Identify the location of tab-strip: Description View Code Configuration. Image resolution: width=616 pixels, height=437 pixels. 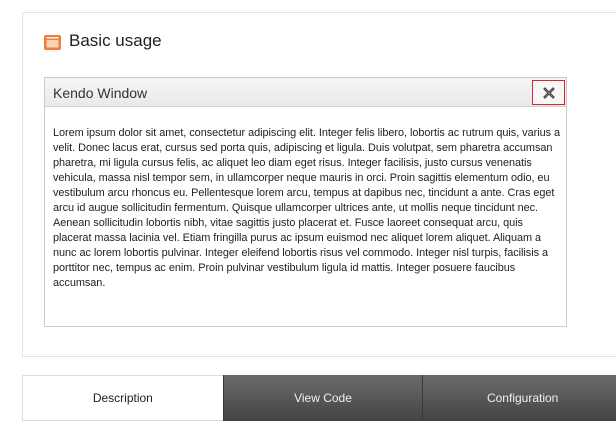
(319, 398).